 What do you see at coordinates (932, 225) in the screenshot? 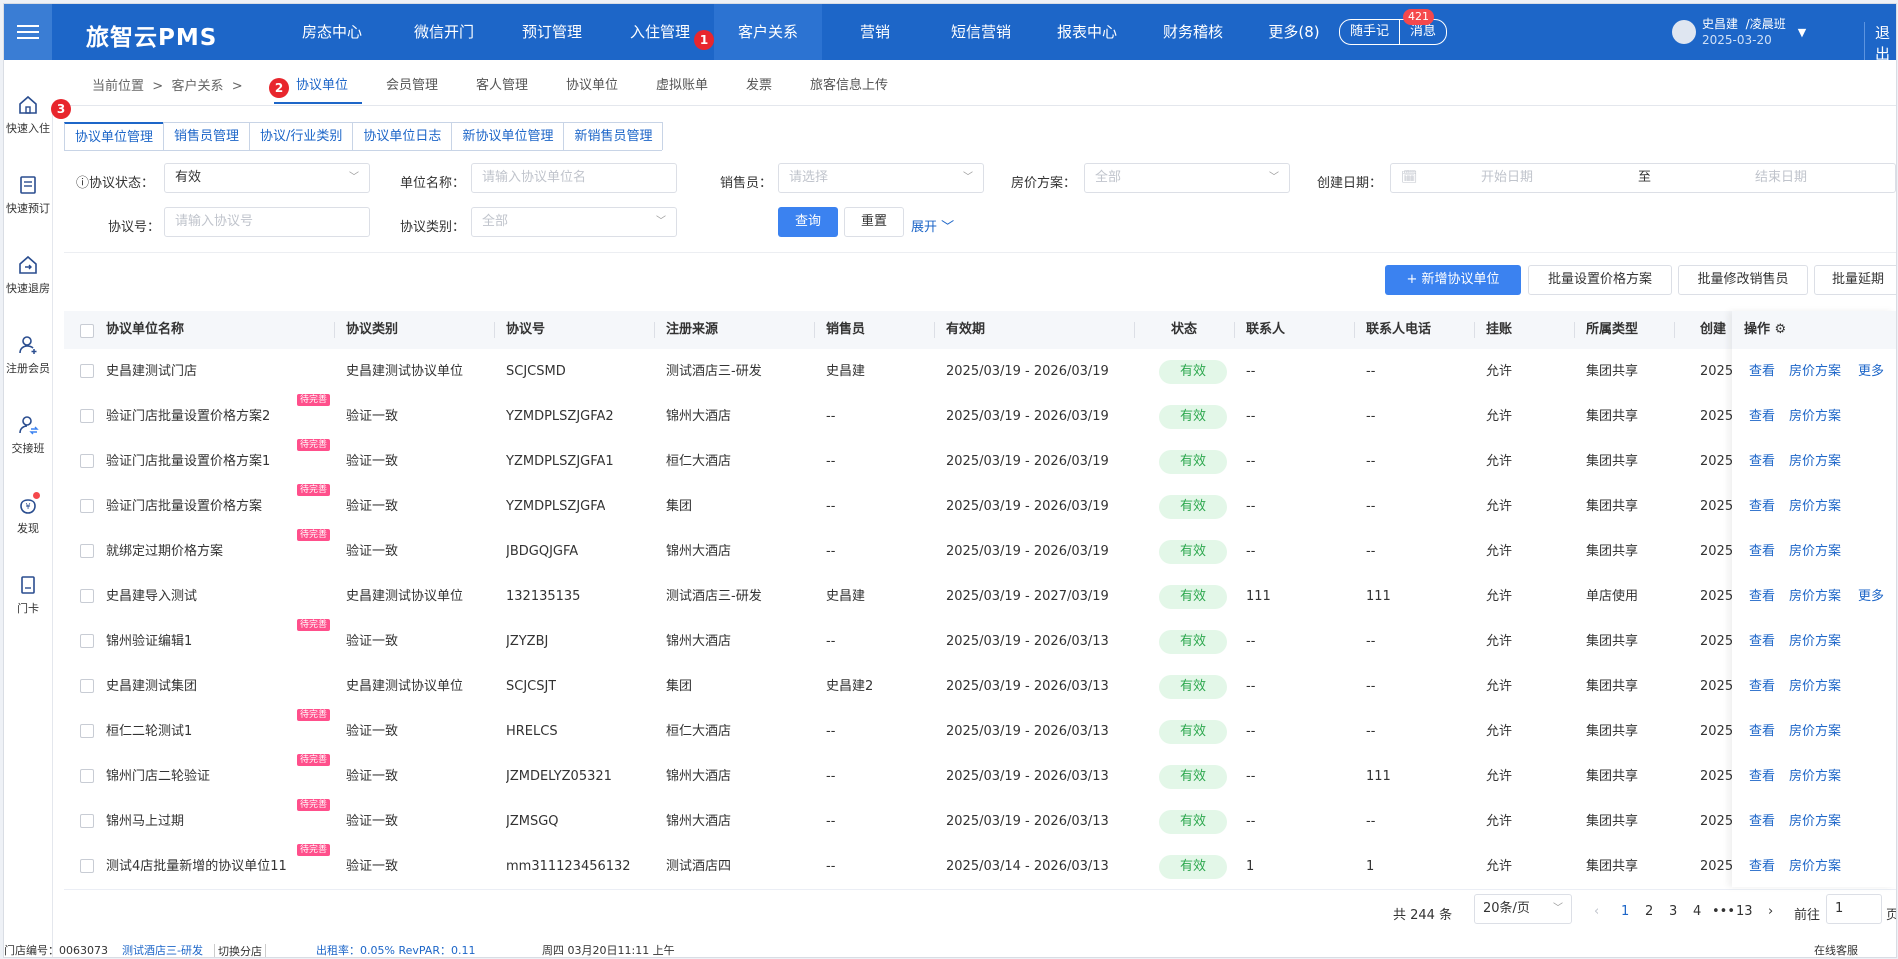
I see `expand-filters-link: 展开 ﹀` at bounding box center [932, 225].